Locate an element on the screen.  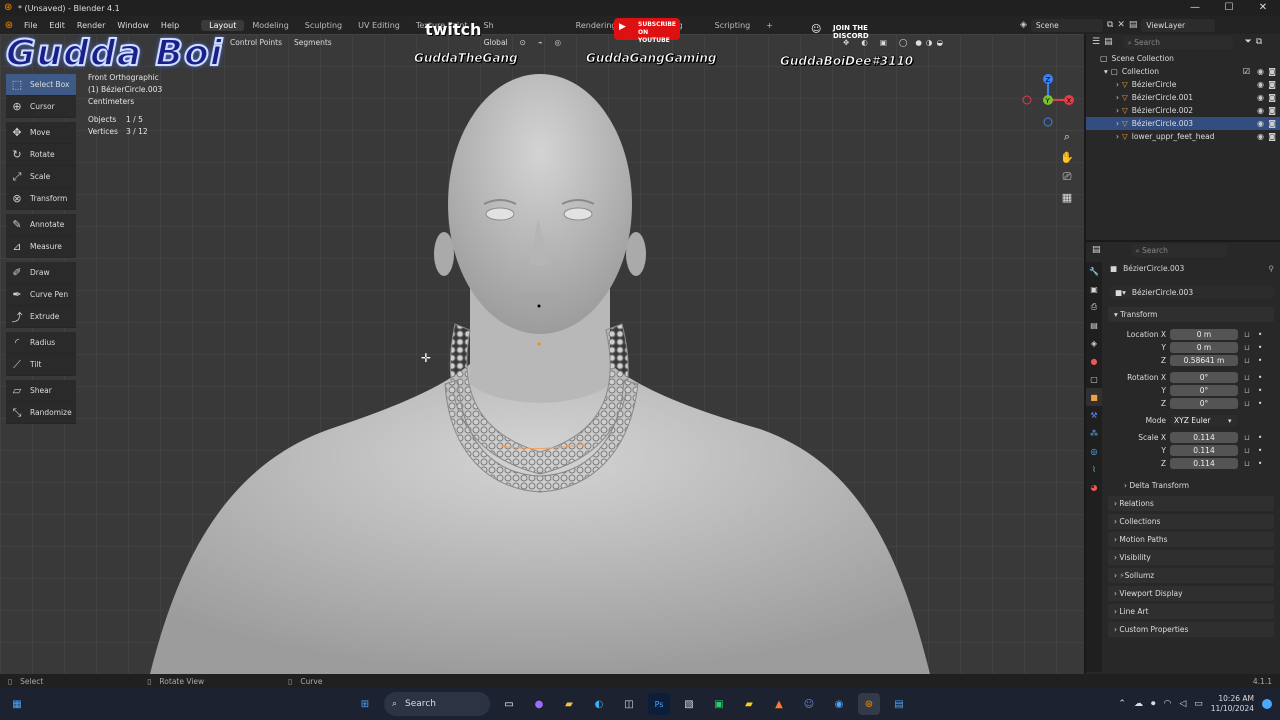
data-tab-icon: ⌇ is located at coordinates (1094, 469).